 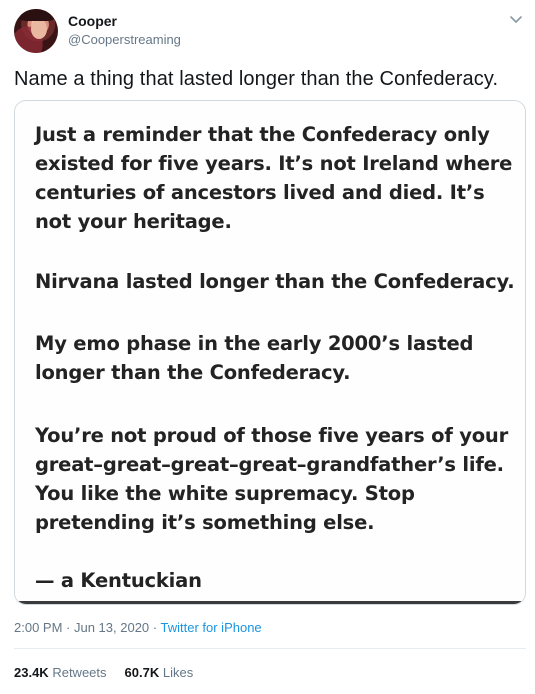 I want to click on tweet-date: Jun 13, 2020, so click(x=111, y=627).